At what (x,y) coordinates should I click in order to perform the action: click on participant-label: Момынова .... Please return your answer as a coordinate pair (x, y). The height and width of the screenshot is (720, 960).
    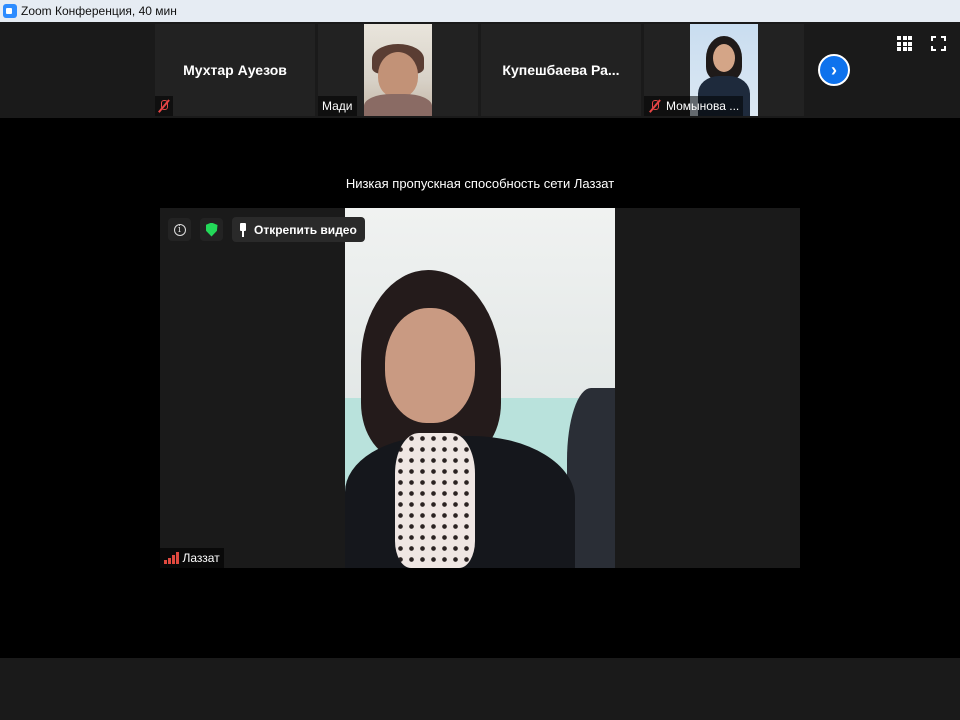
    Looking at the image, I should click on (694, 106).